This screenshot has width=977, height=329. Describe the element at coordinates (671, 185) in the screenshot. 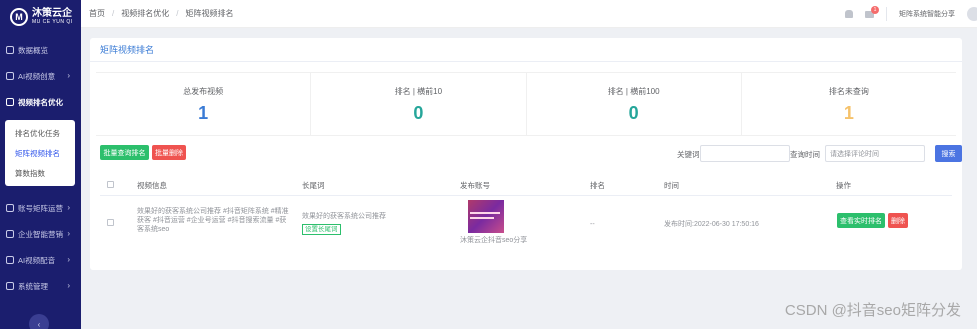

I see `column-header: 时间` at that location.